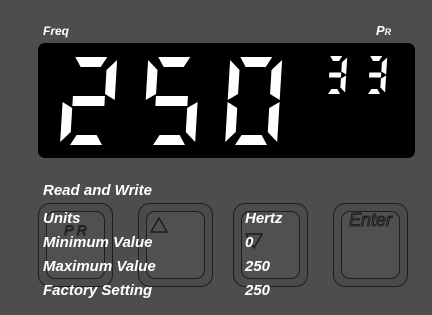  Describe the element at coordinates (258, 290) in the screenshot. I see `factory-setting-value: 250` at that location.